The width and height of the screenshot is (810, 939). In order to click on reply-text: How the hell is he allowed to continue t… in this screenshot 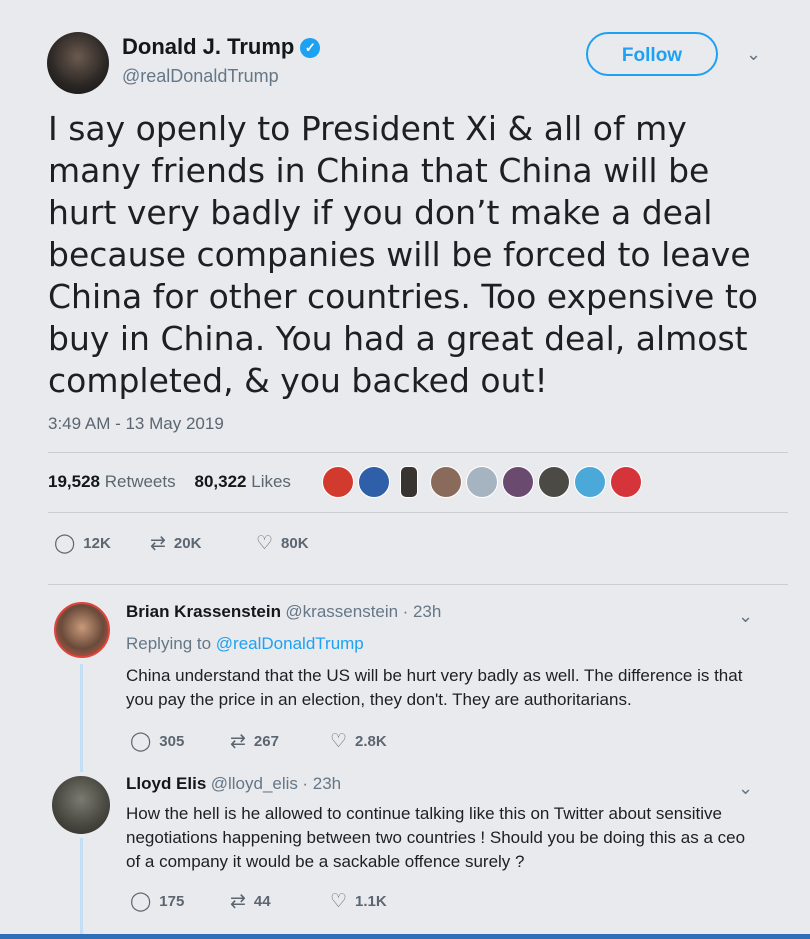, I will do `click(436, 837)`.